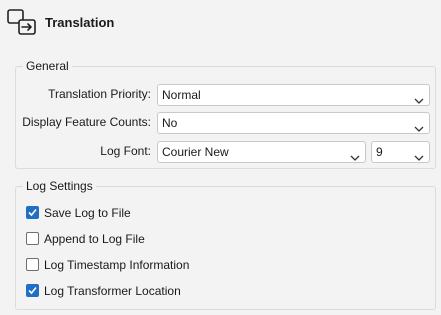  I want to click on header: Translation, so click(220, 22).